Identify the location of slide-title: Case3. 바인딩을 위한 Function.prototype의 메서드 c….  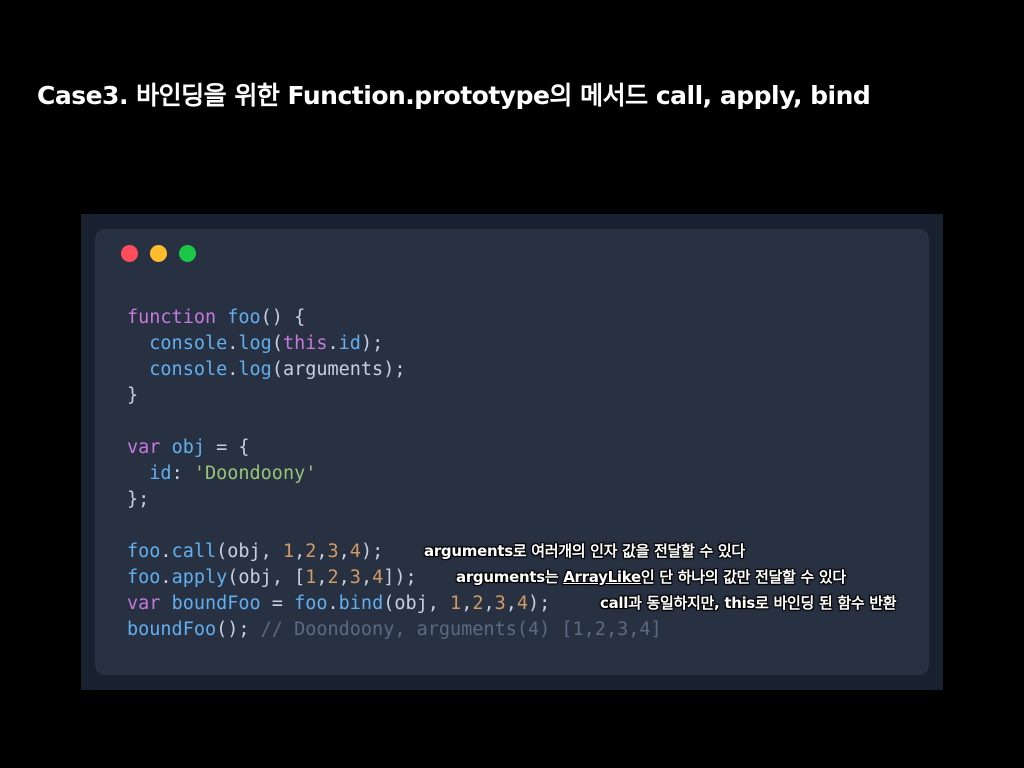
(454, 95).